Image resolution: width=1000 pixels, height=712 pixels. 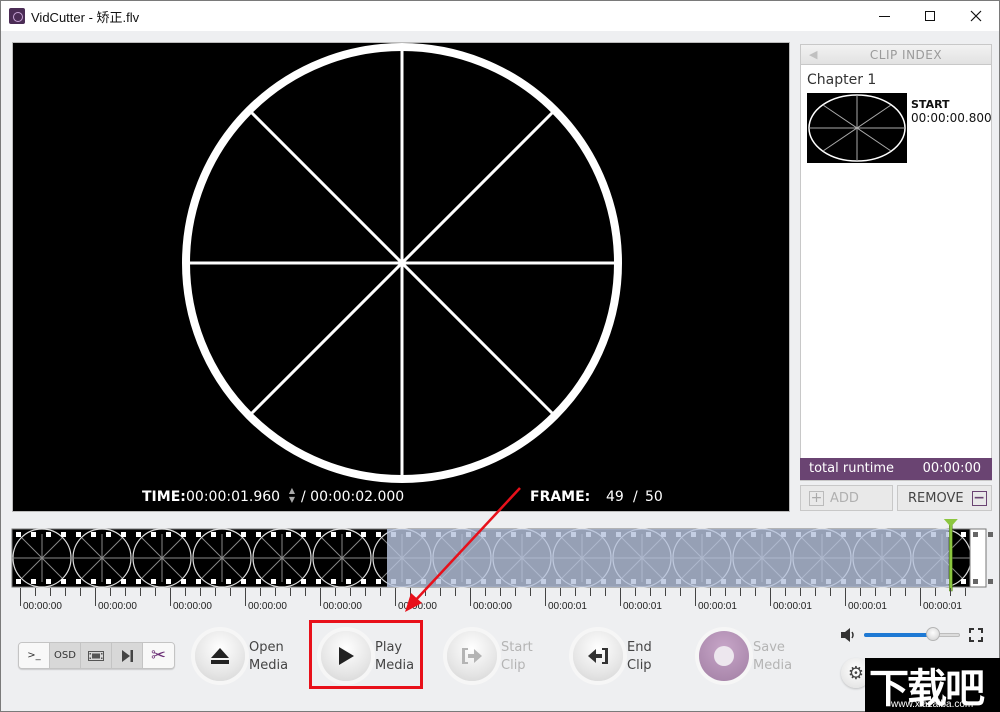 I want to click on end-clip-line2: Clip, so click(x=639, y=665).